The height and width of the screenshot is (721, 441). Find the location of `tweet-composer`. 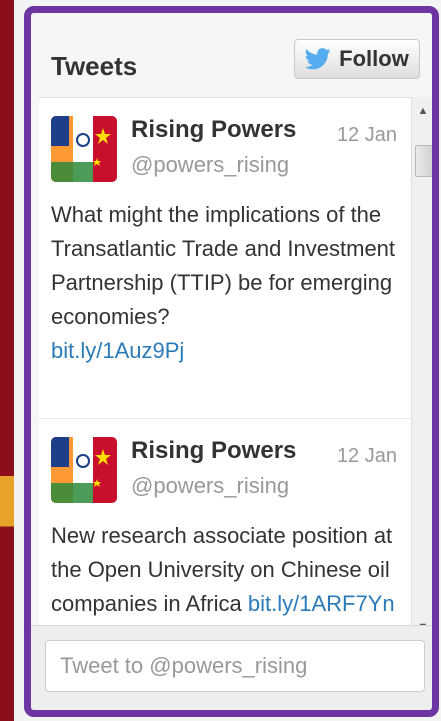

tweet-composer is located at coordinates (231, 667).